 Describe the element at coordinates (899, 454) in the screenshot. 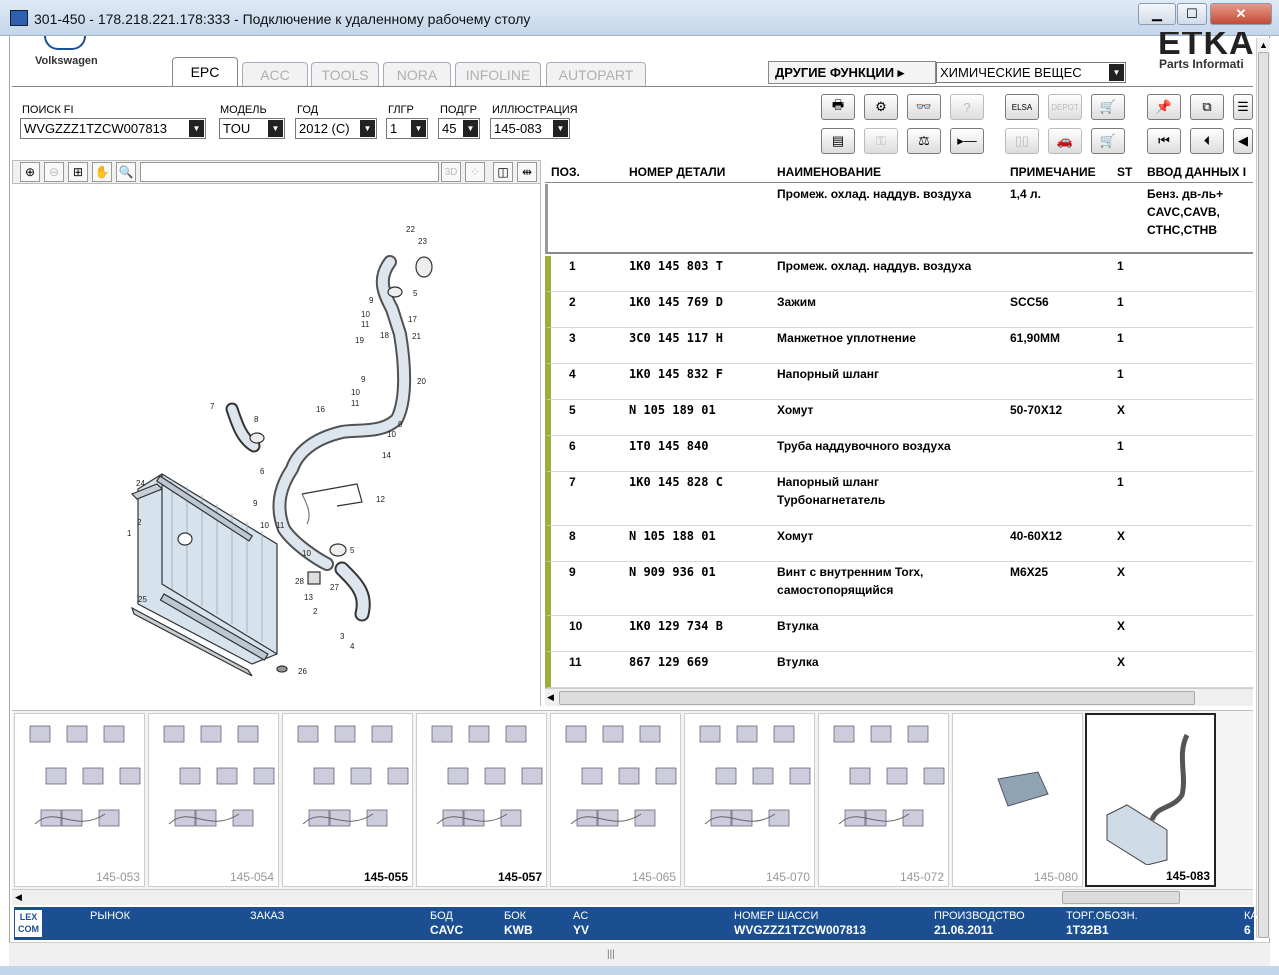

I see `table-row: 6 1T0 145 840 Труба наддувочного воздуха 1` at that location.